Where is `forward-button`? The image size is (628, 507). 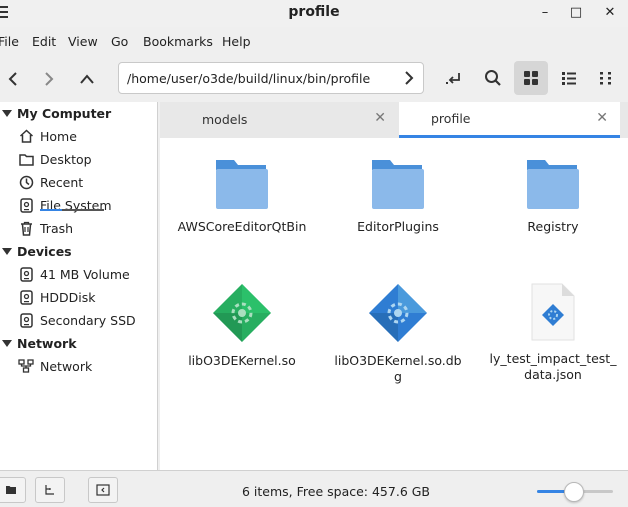 forward-button is located at coordinates (49, 79).